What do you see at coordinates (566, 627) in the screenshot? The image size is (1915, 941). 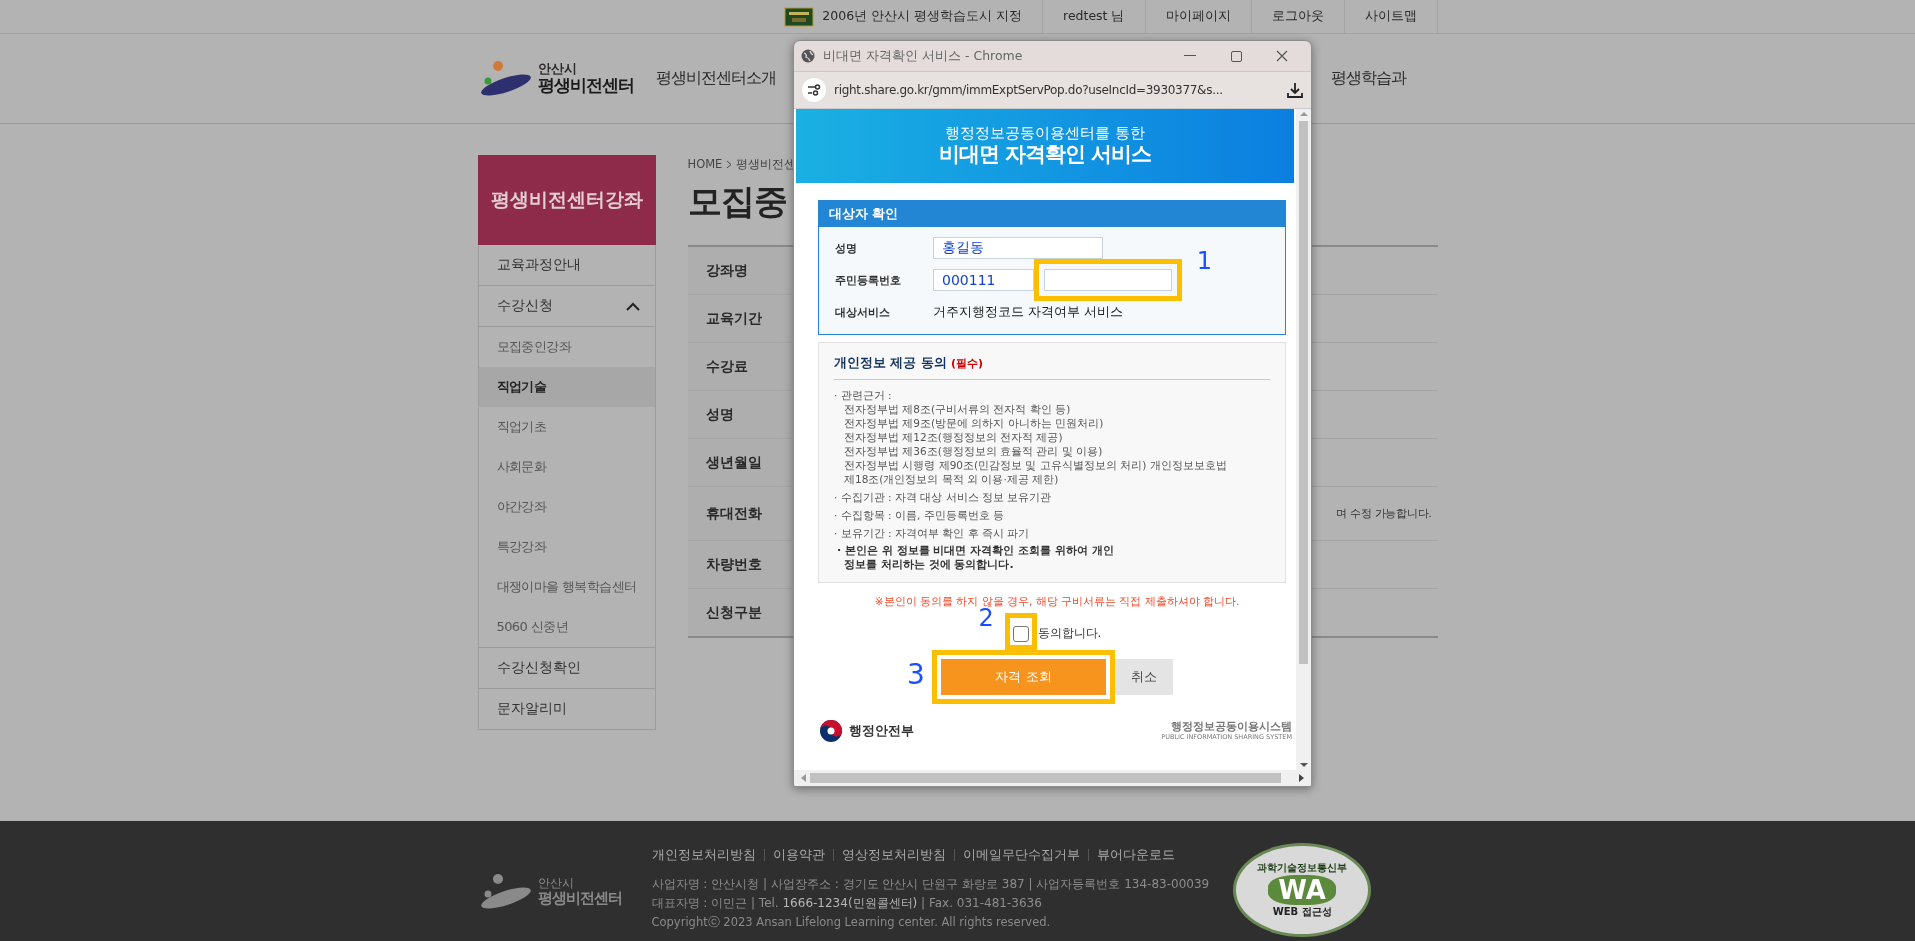 I see `sidebar-subitem: 5060 신중년` at bounding box center [566, 627].